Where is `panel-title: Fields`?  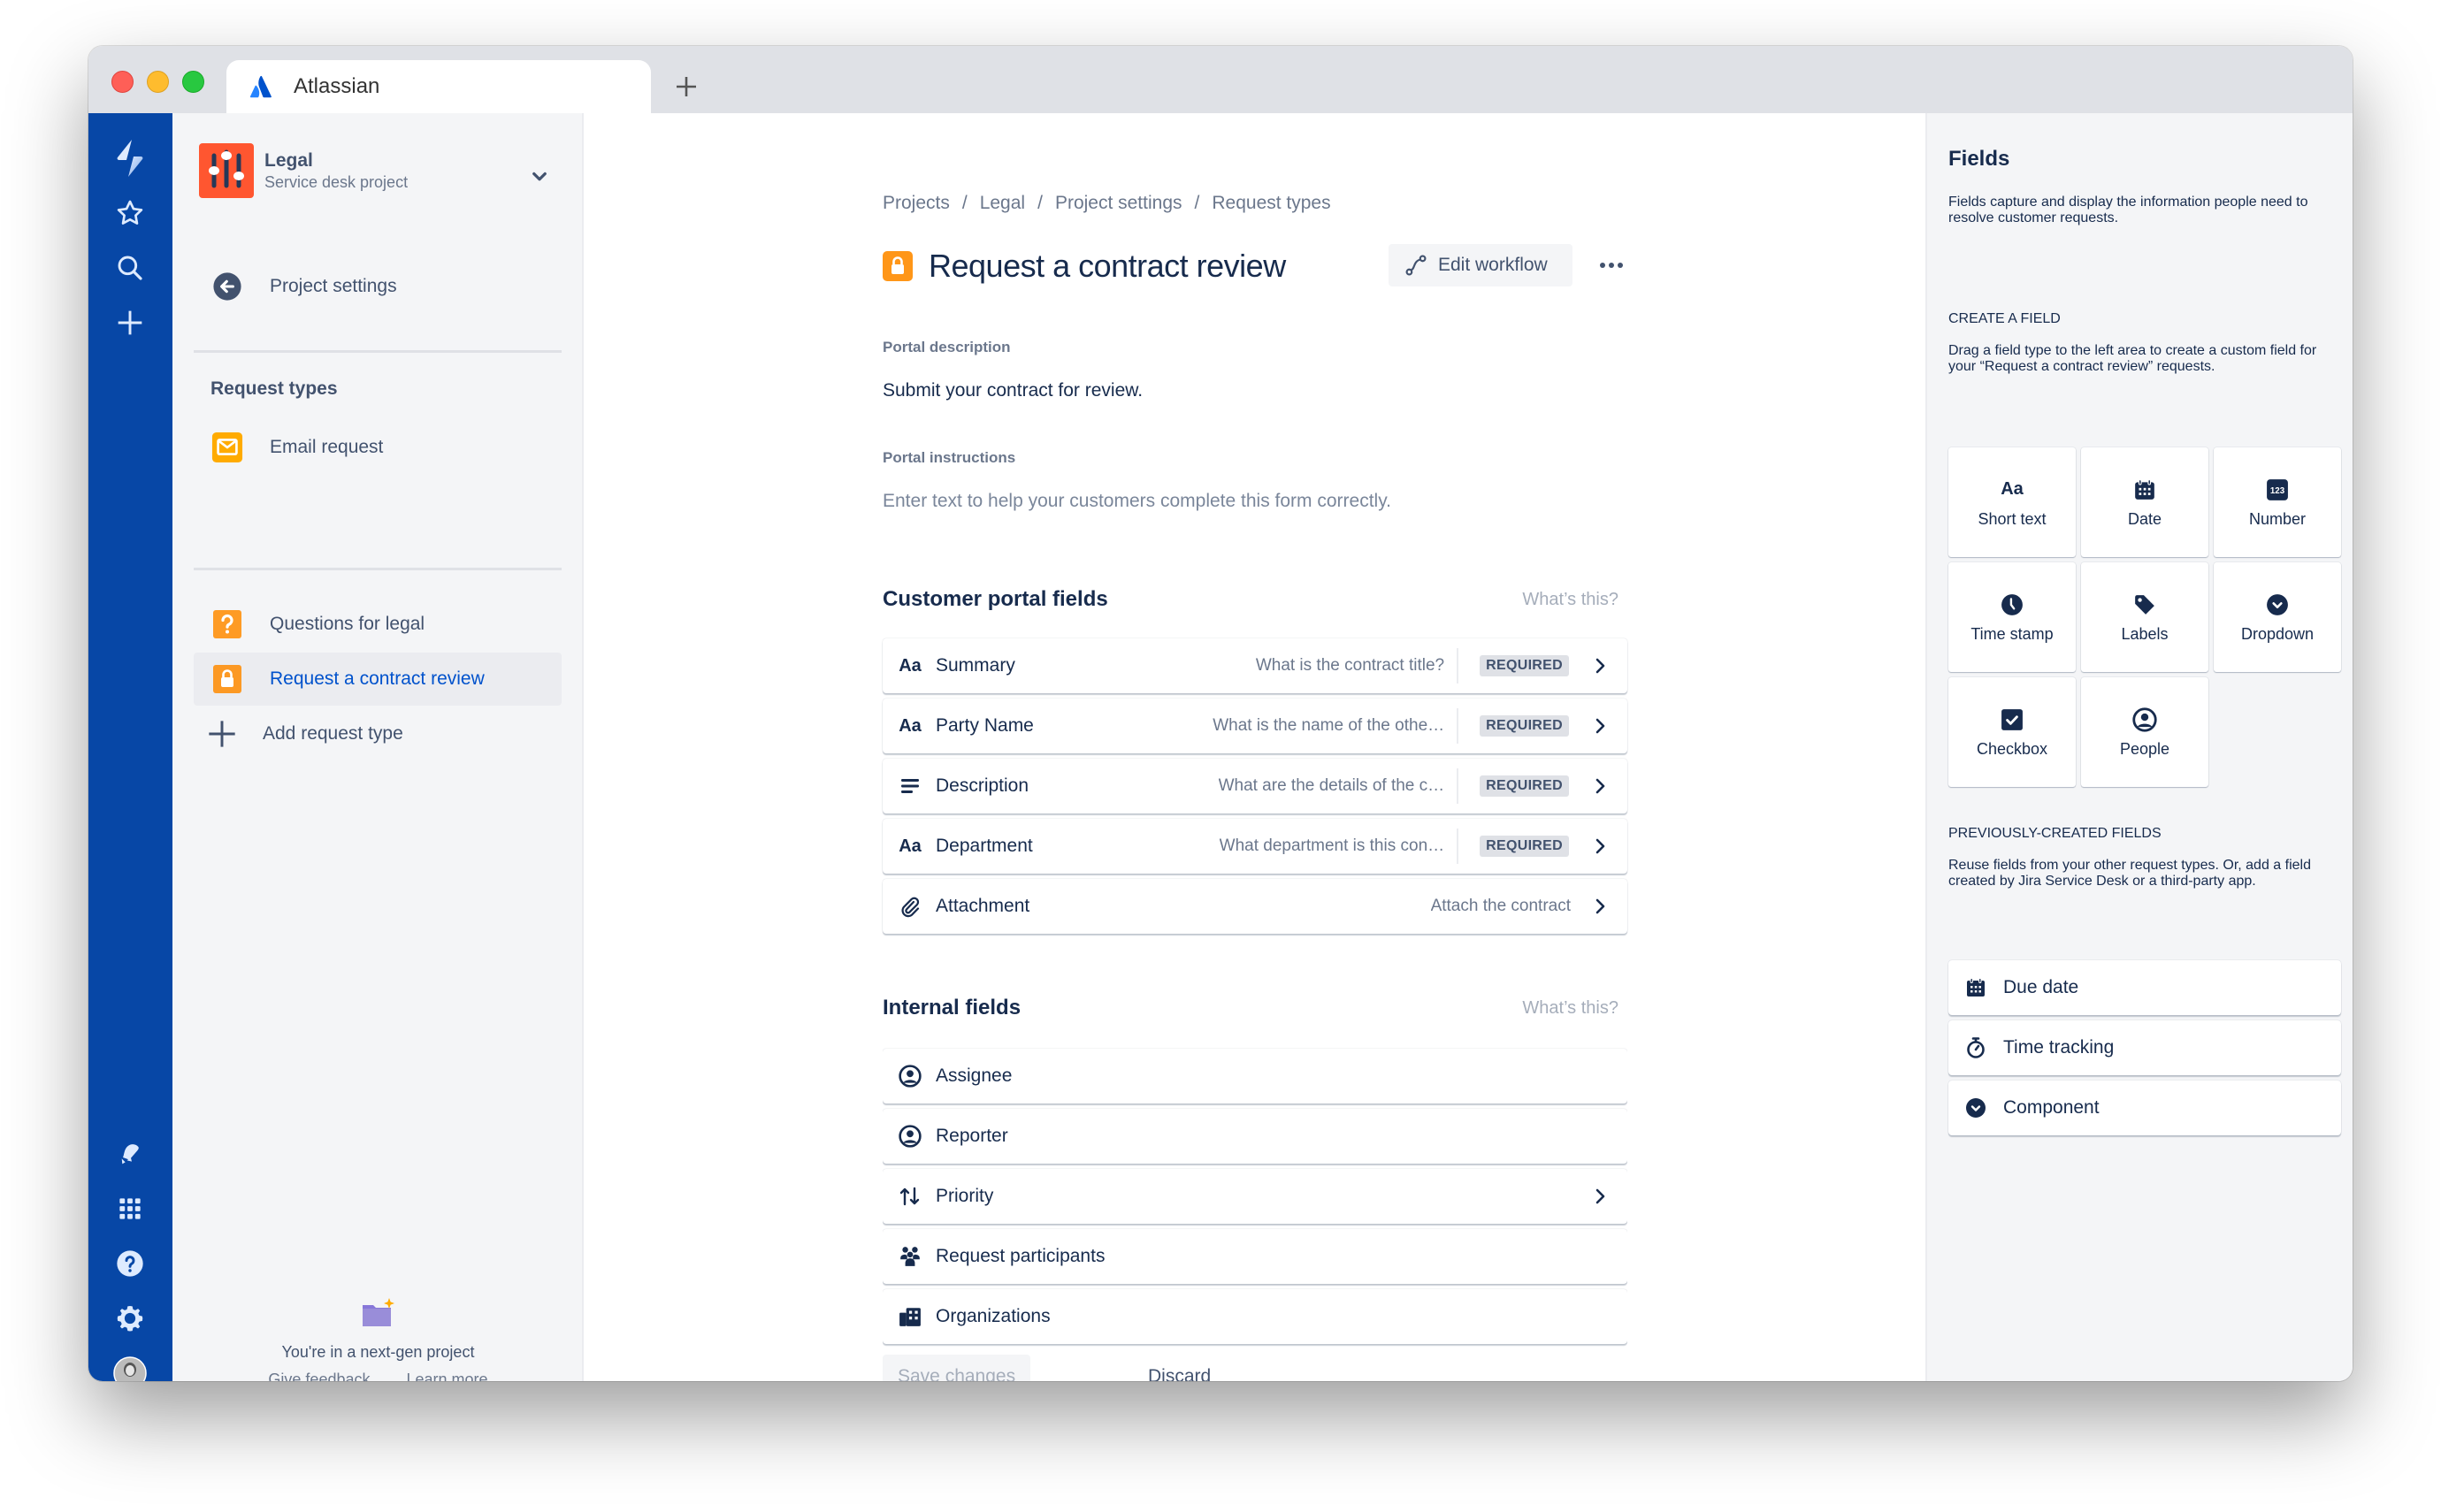 panel-title: Fields is located at coordinates (1979, 159).